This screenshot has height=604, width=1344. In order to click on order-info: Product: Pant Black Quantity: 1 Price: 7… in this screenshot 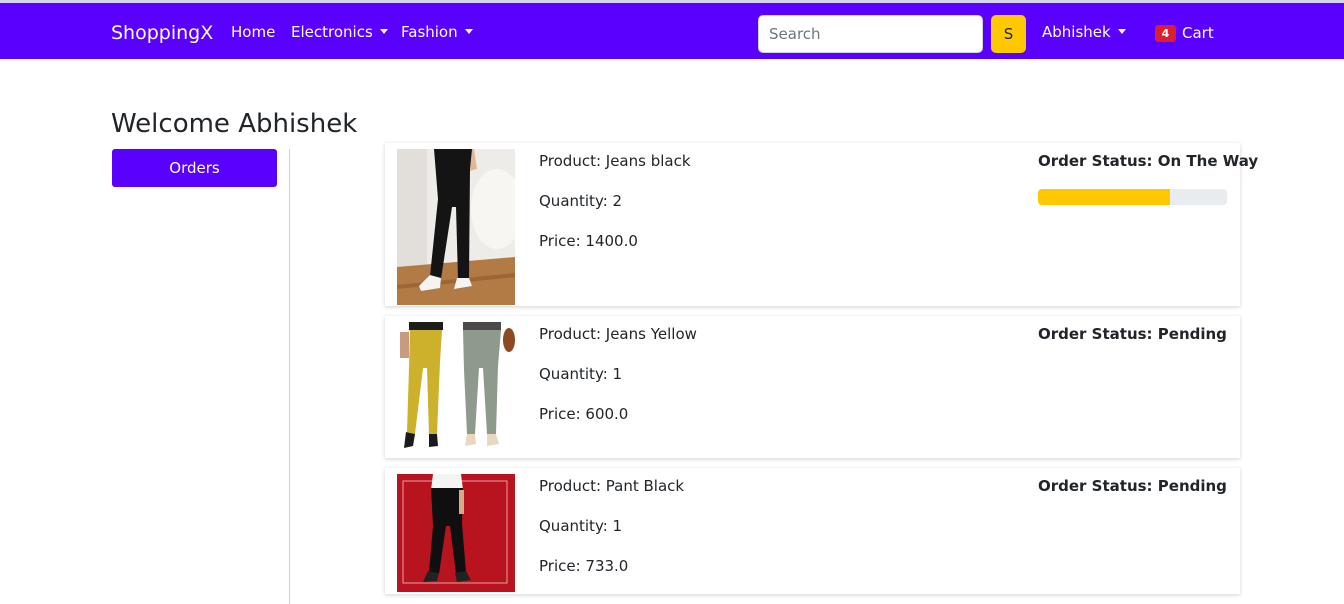, I will do `click(611, 538)`.